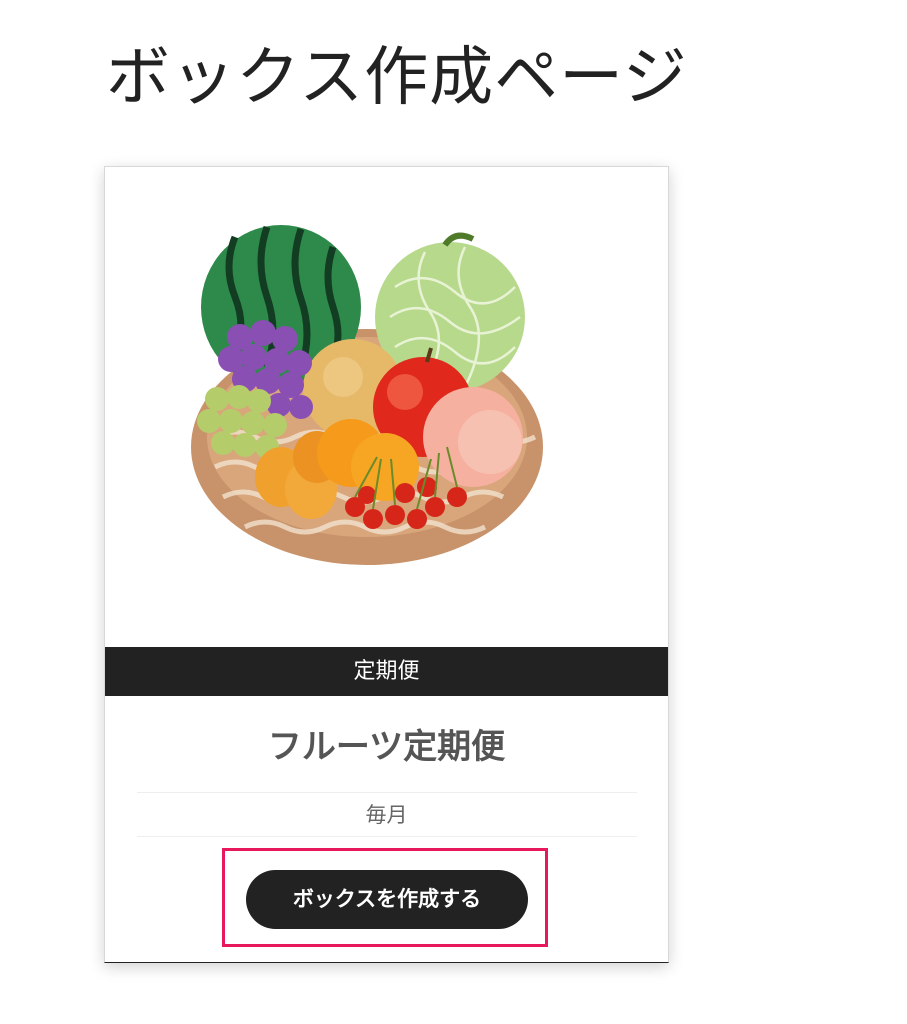  What do you see at coordinates (386, 671) in the screenshot?
I see `category-label: 定期便` at bounding box center [386, 671].